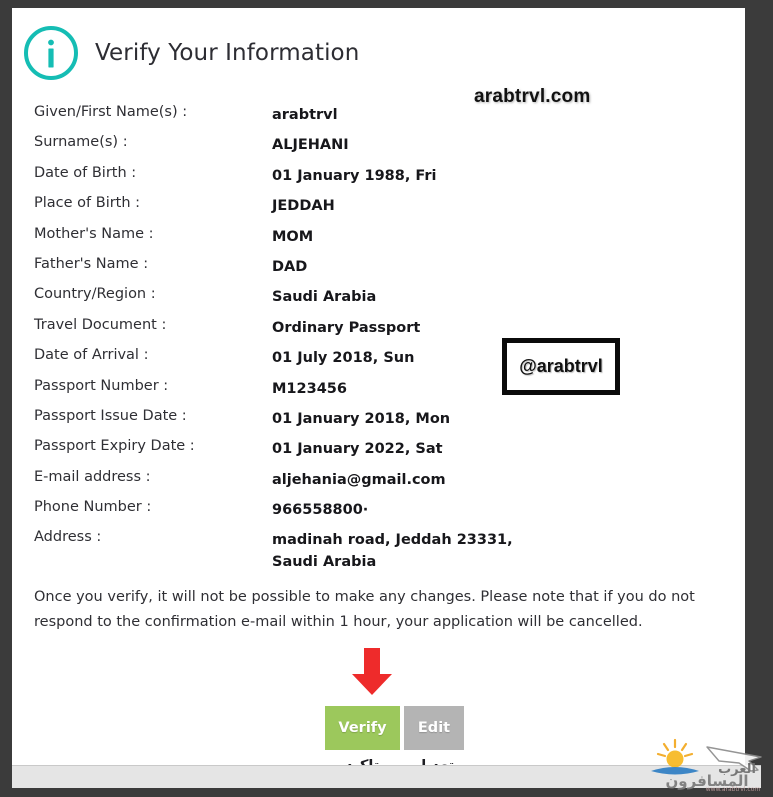 This screenshot has height=797, width=773. I want to click on field-row: Country/Region : Saudi Arabia, so click(378, 301).